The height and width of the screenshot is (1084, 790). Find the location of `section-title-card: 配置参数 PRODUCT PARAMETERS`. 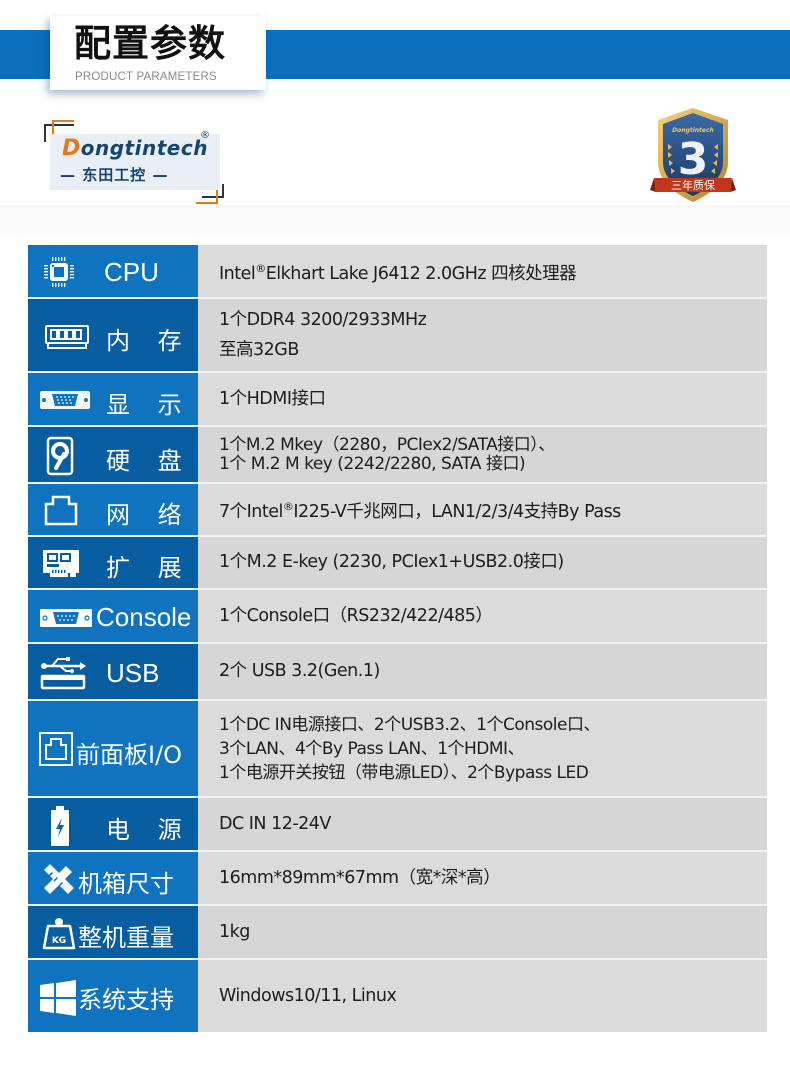

section-title-card: 配置参数 PRODUCT PARAMETERS is located at coordinates (158, 53).